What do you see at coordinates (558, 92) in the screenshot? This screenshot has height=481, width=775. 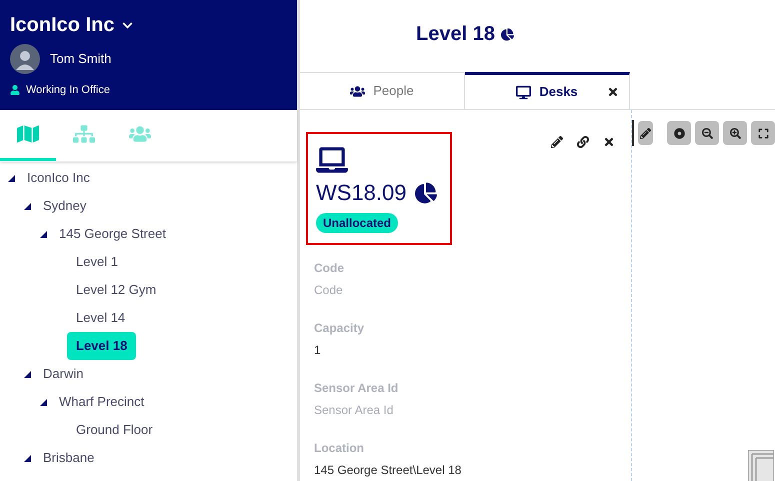 I see `tab-label: Desks` at bounding box center [558, 92].